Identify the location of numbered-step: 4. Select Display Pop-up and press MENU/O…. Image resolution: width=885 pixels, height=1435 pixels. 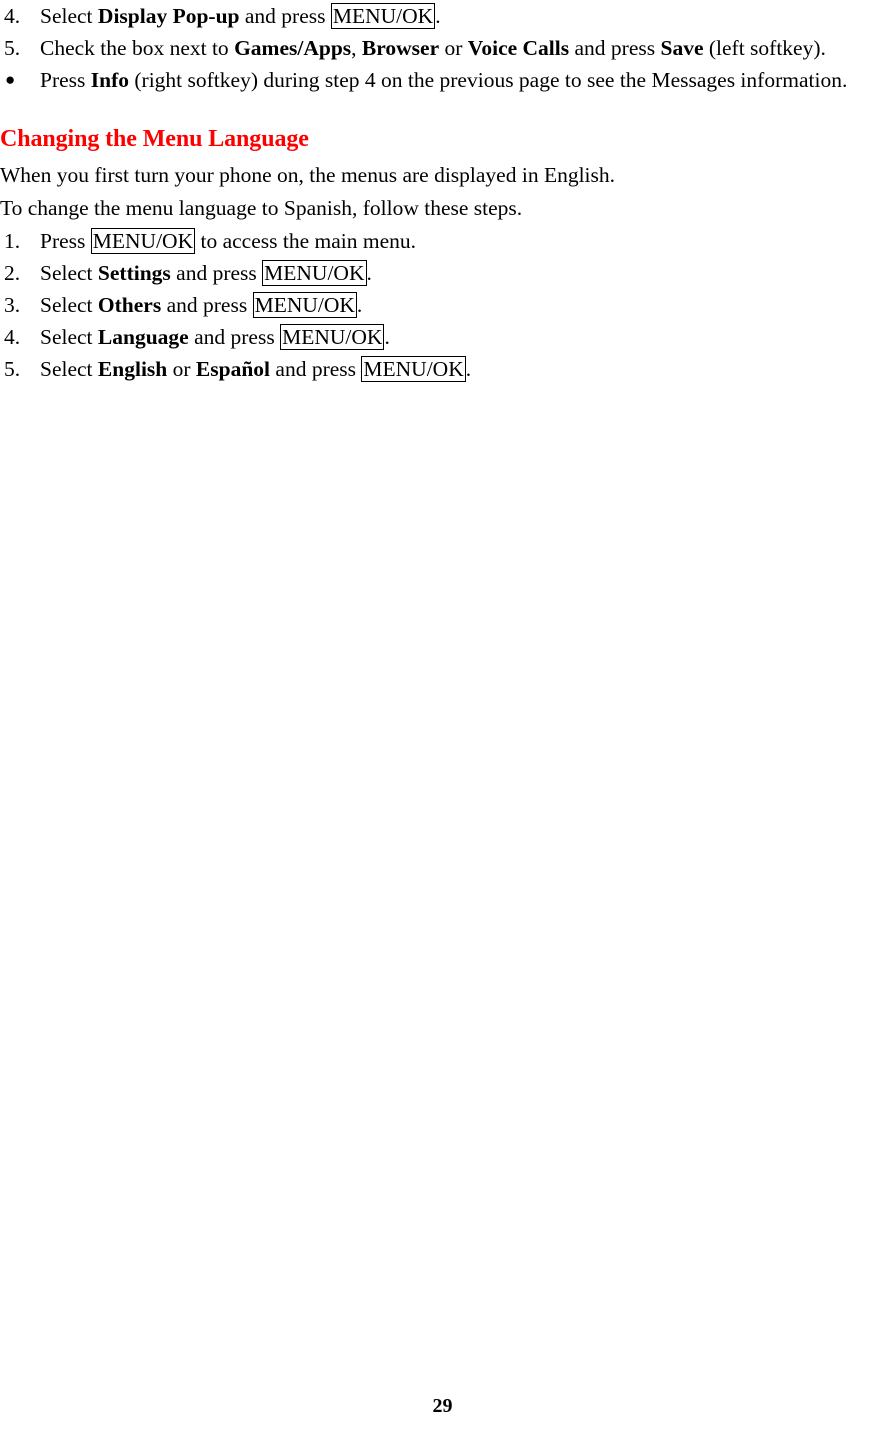
(442, 16).